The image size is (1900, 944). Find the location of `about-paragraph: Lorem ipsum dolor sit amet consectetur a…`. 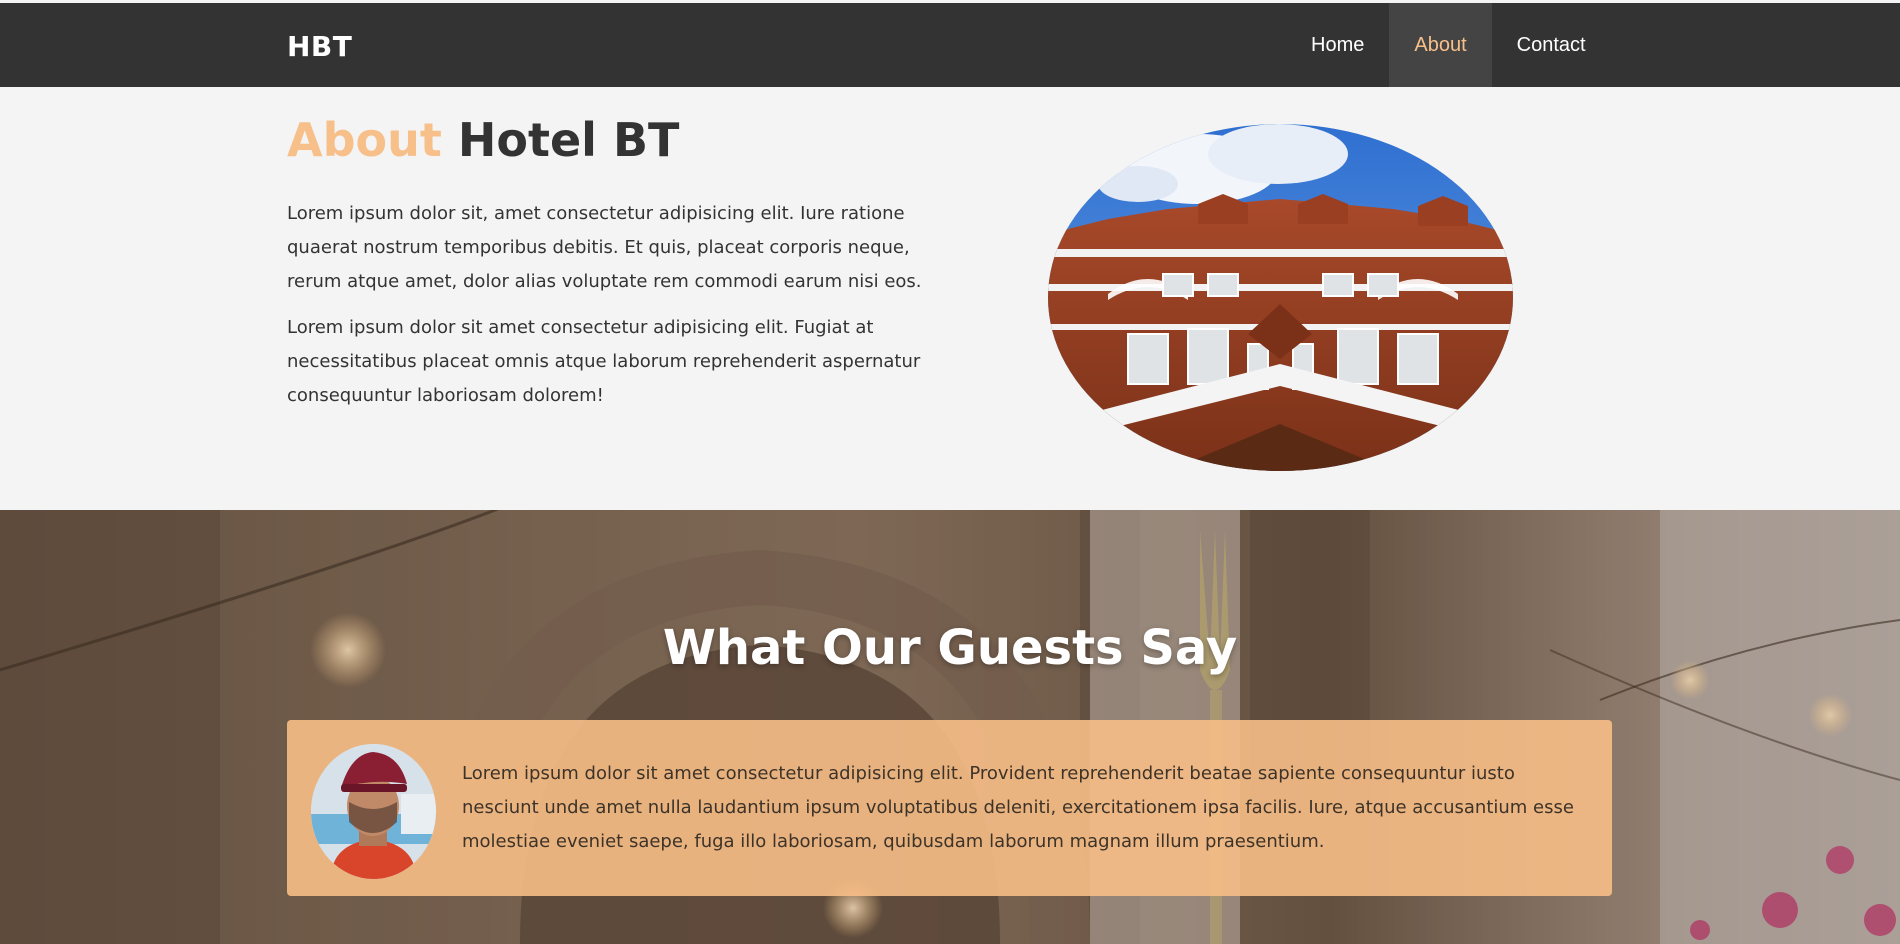

about-paragraph: Lorem ipsum dolor sit amet consectetur a… is located at coordinates (604, 361).